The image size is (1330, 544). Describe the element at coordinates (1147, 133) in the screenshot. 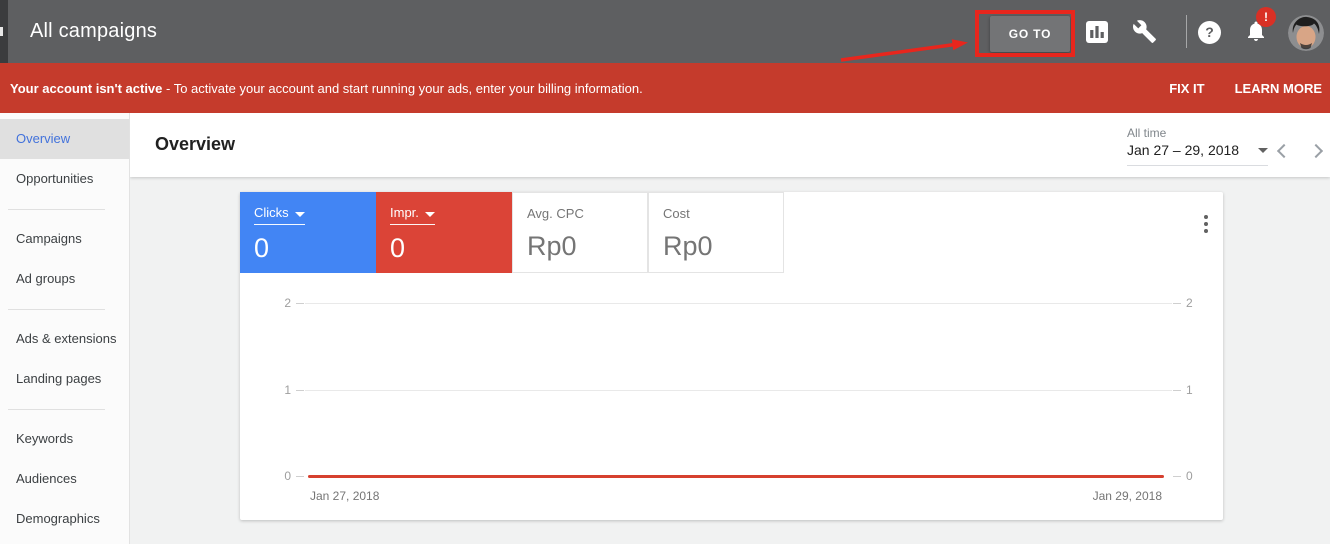

I see `date-range-period-label: All time` at that location.